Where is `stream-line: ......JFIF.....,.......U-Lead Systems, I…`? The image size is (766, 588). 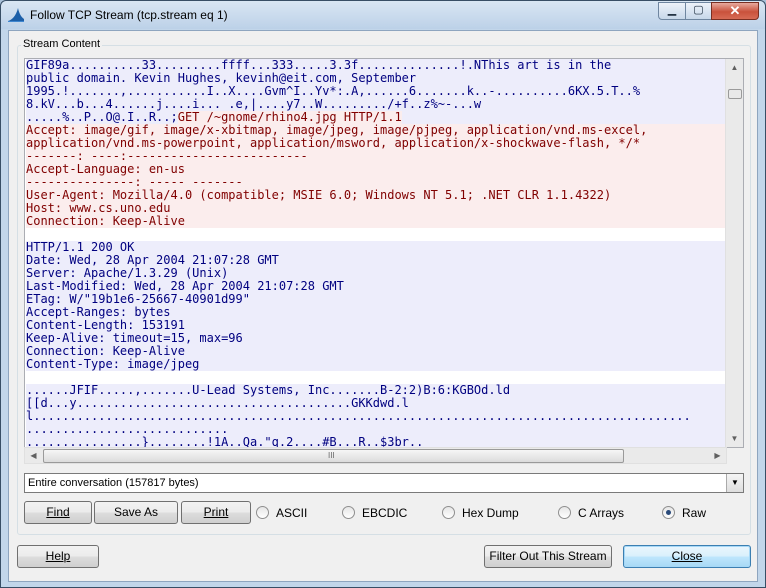
stream-line: ......JFIF.....,.......U-Lead Systems, I… is located at coordinates (376, 390).